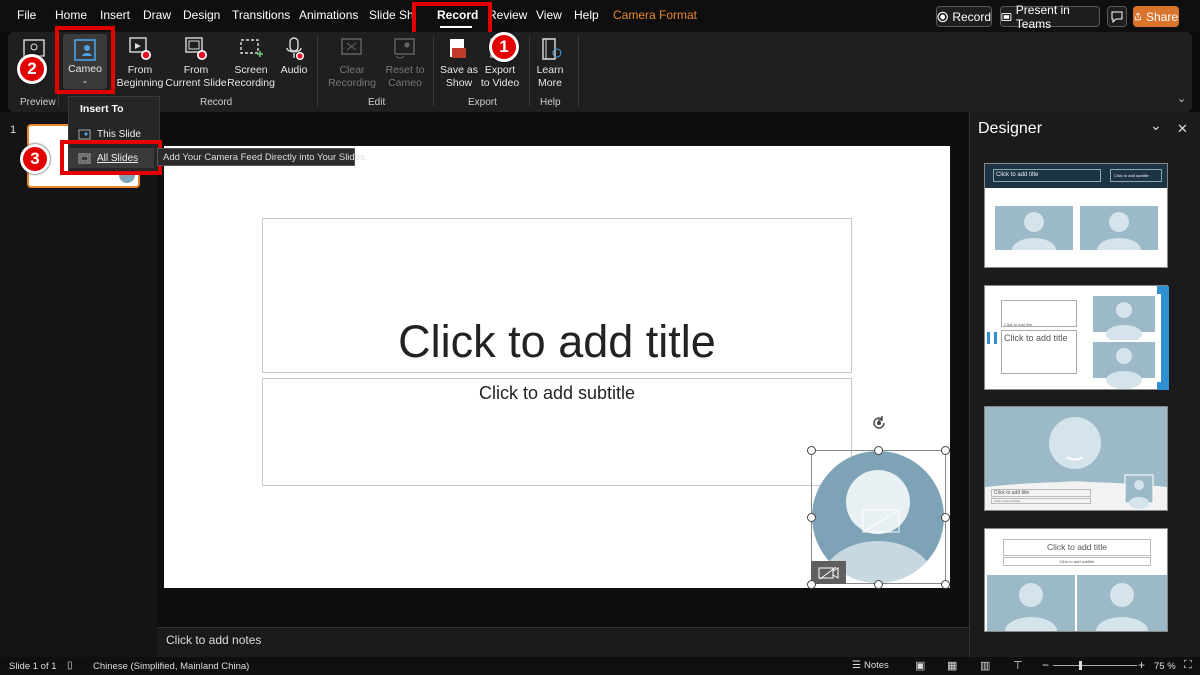 The height and width of the screenshot is (675, 1200). I want to click on from-current-label-1: From, so click(196, 70).